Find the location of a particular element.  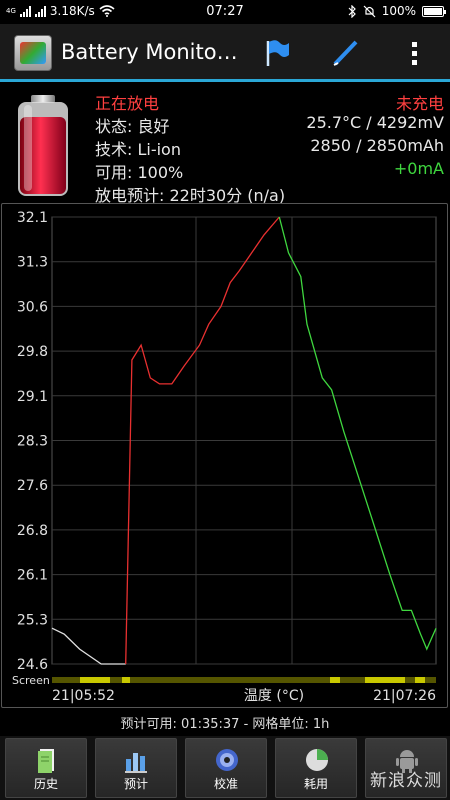

battery-level-icon is located at coordinates (43, 145).